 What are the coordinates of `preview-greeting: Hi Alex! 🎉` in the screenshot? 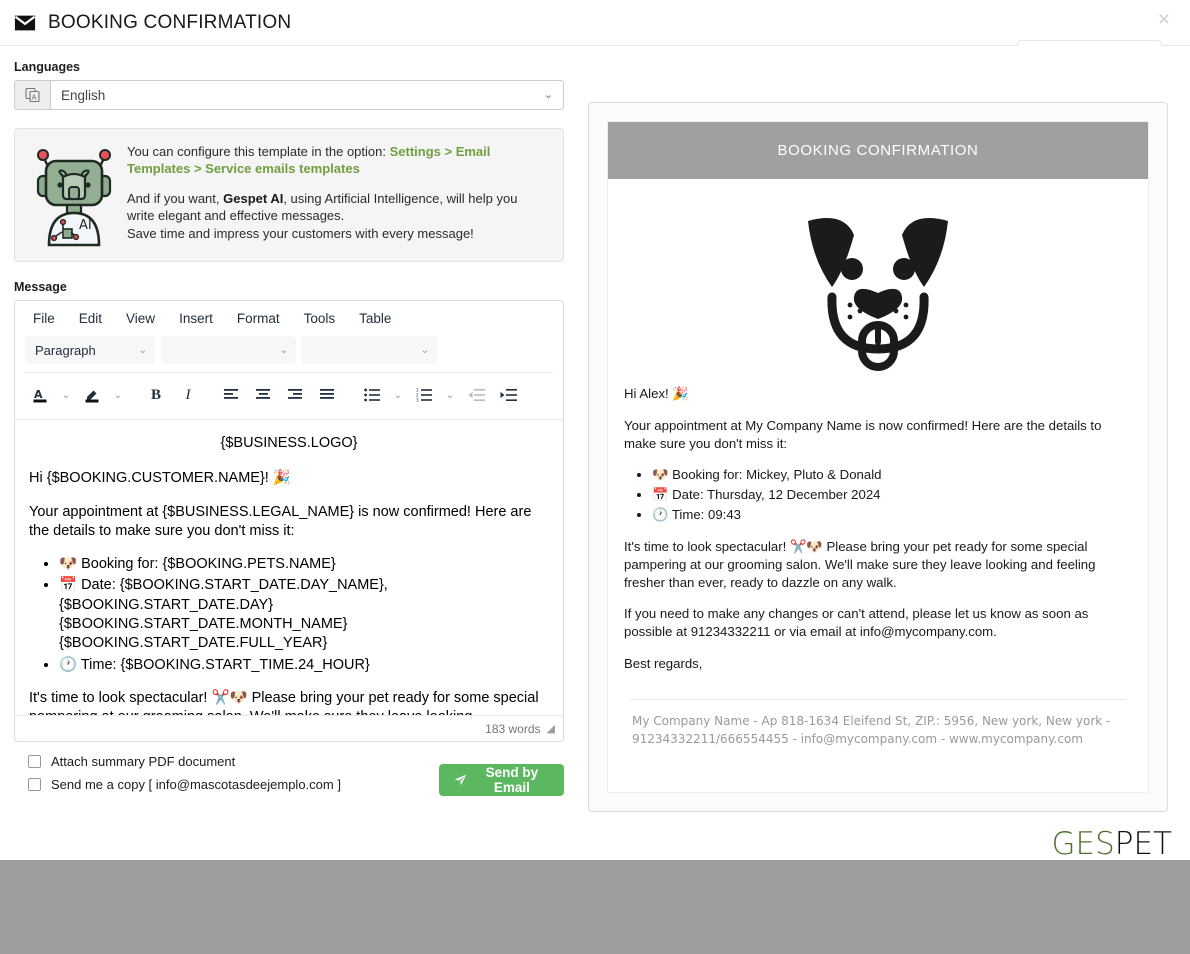 It's located at (656, 393).